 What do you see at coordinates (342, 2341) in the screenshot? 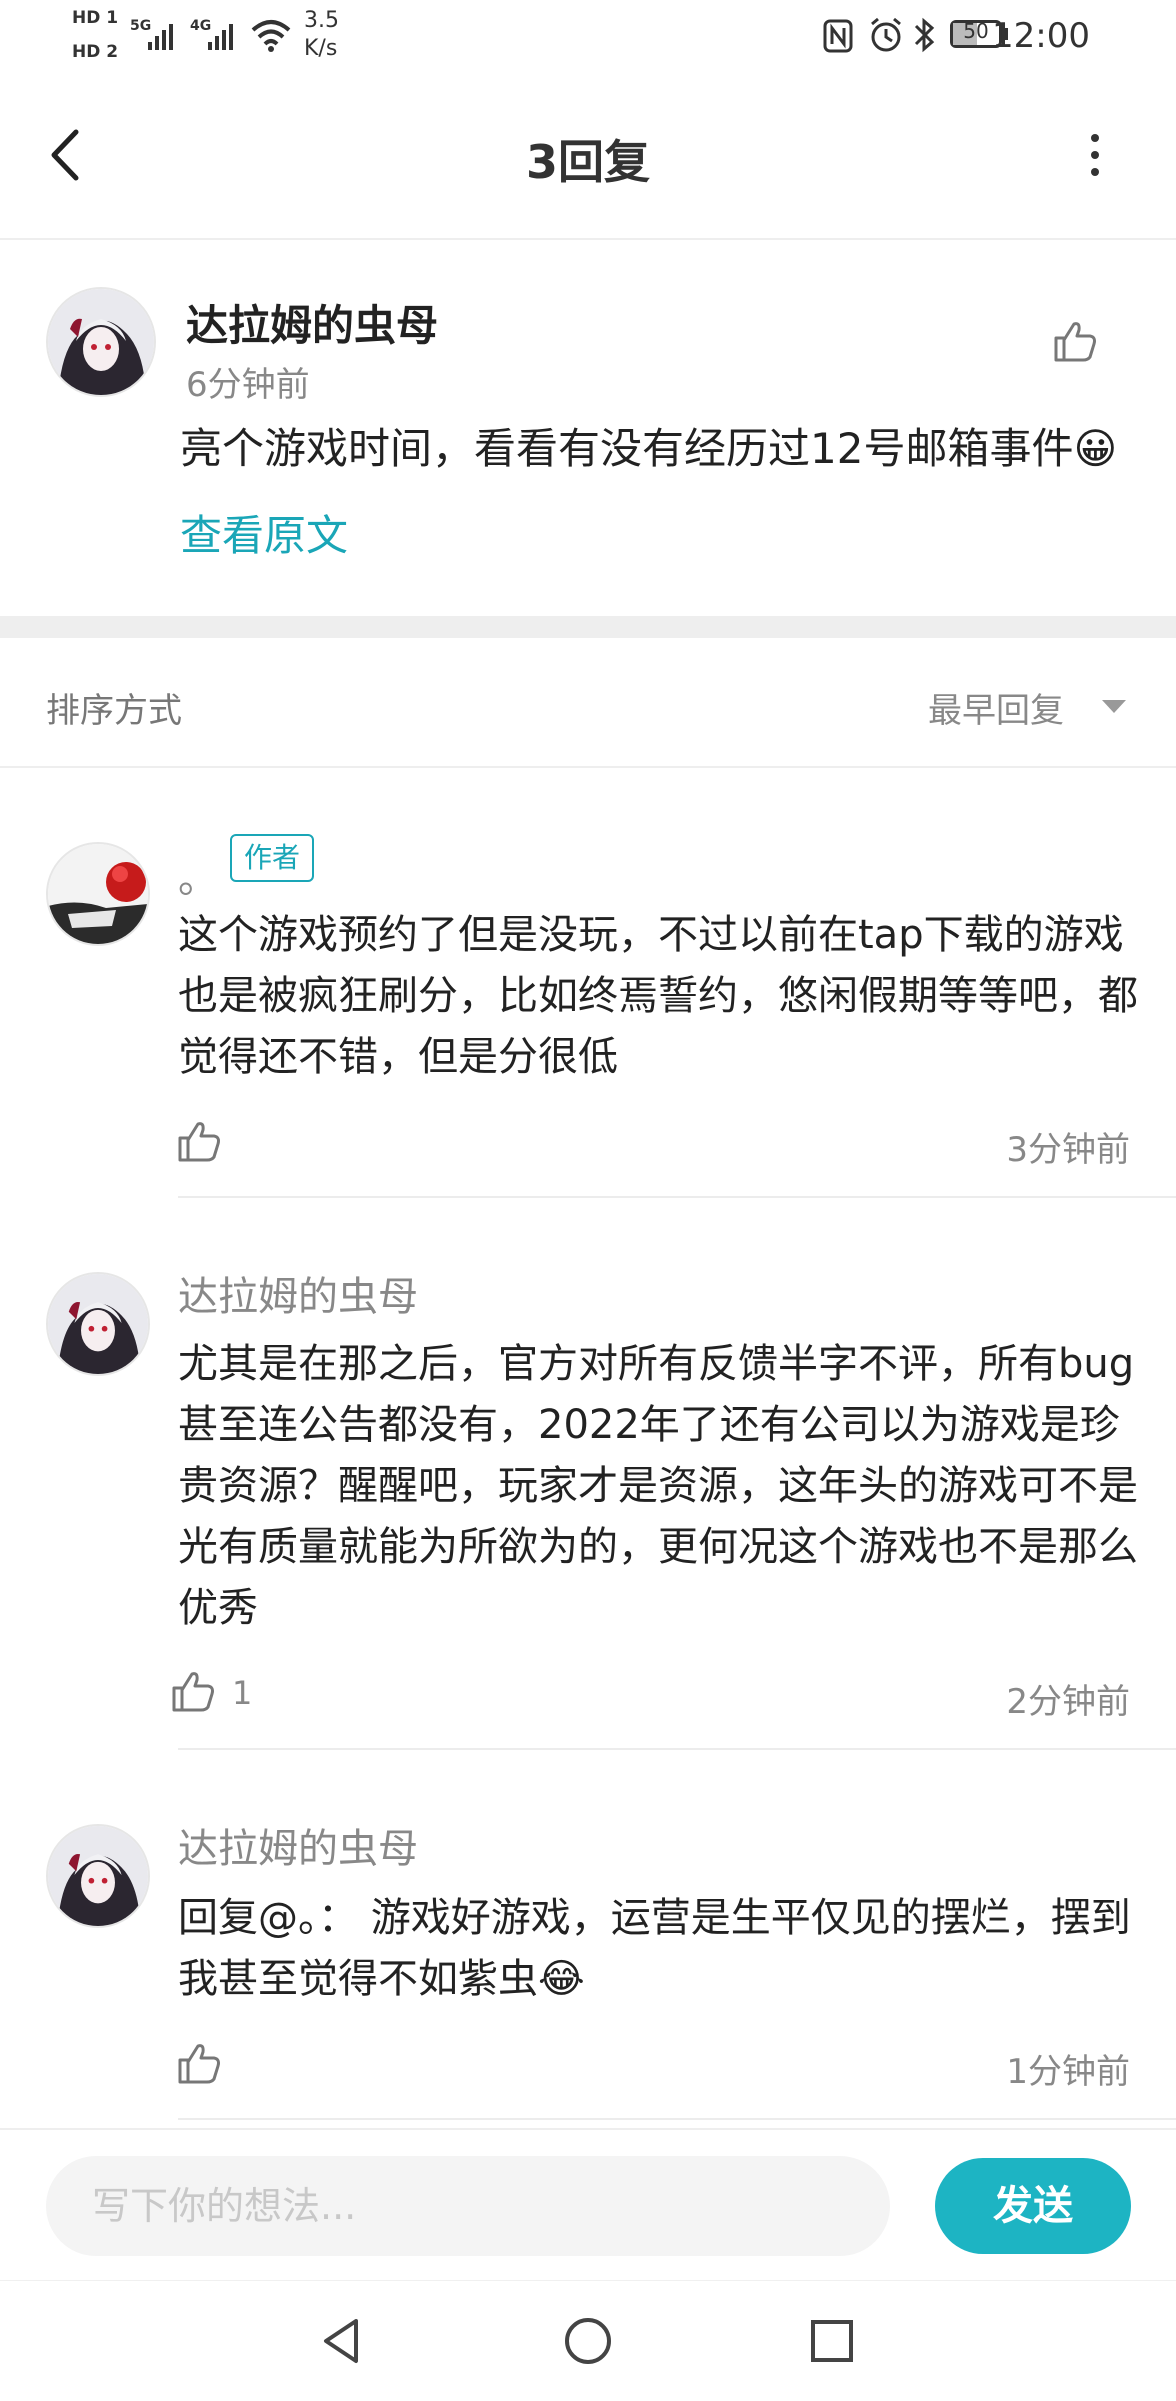
I see `nav-back-icon` at bounding box center [342, 2341].